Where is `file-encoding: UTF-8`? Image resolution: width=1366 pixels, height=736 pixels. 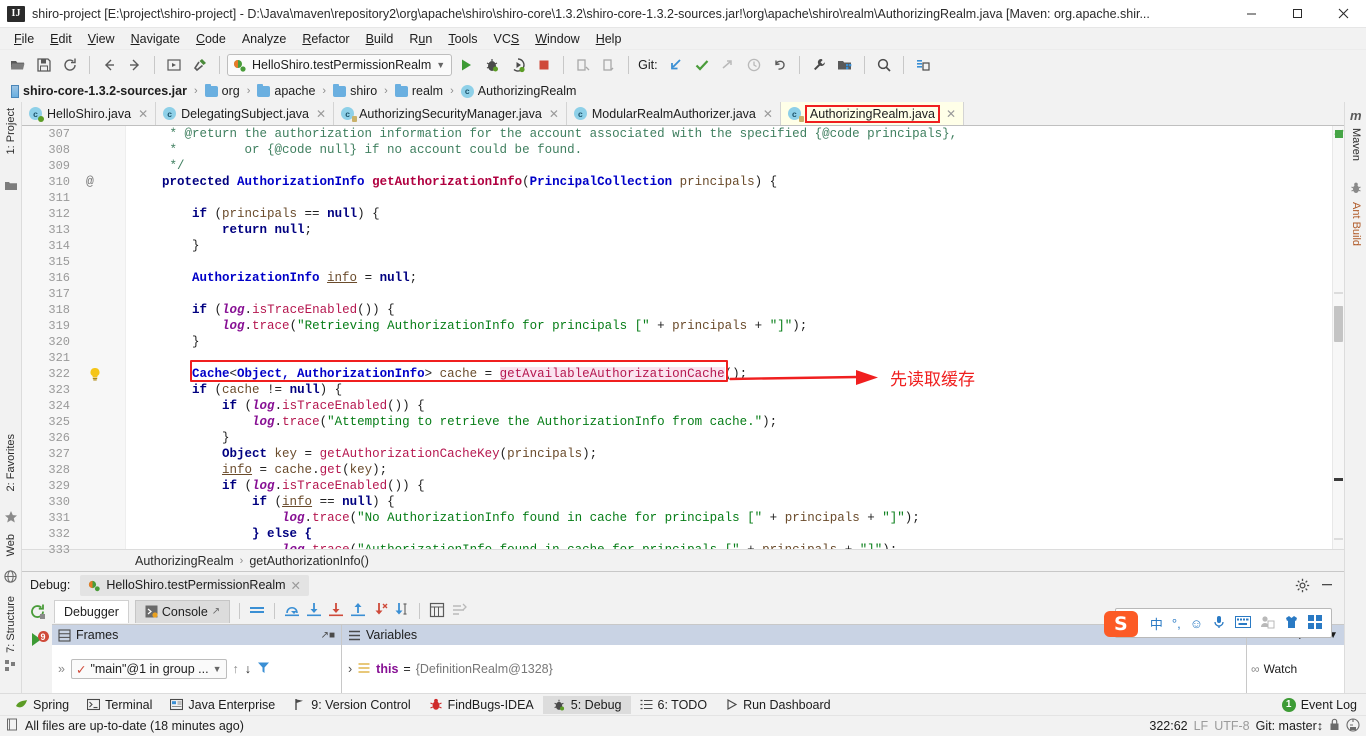 file-encoding: UTF-8 is located at coordinates (1231, 726).